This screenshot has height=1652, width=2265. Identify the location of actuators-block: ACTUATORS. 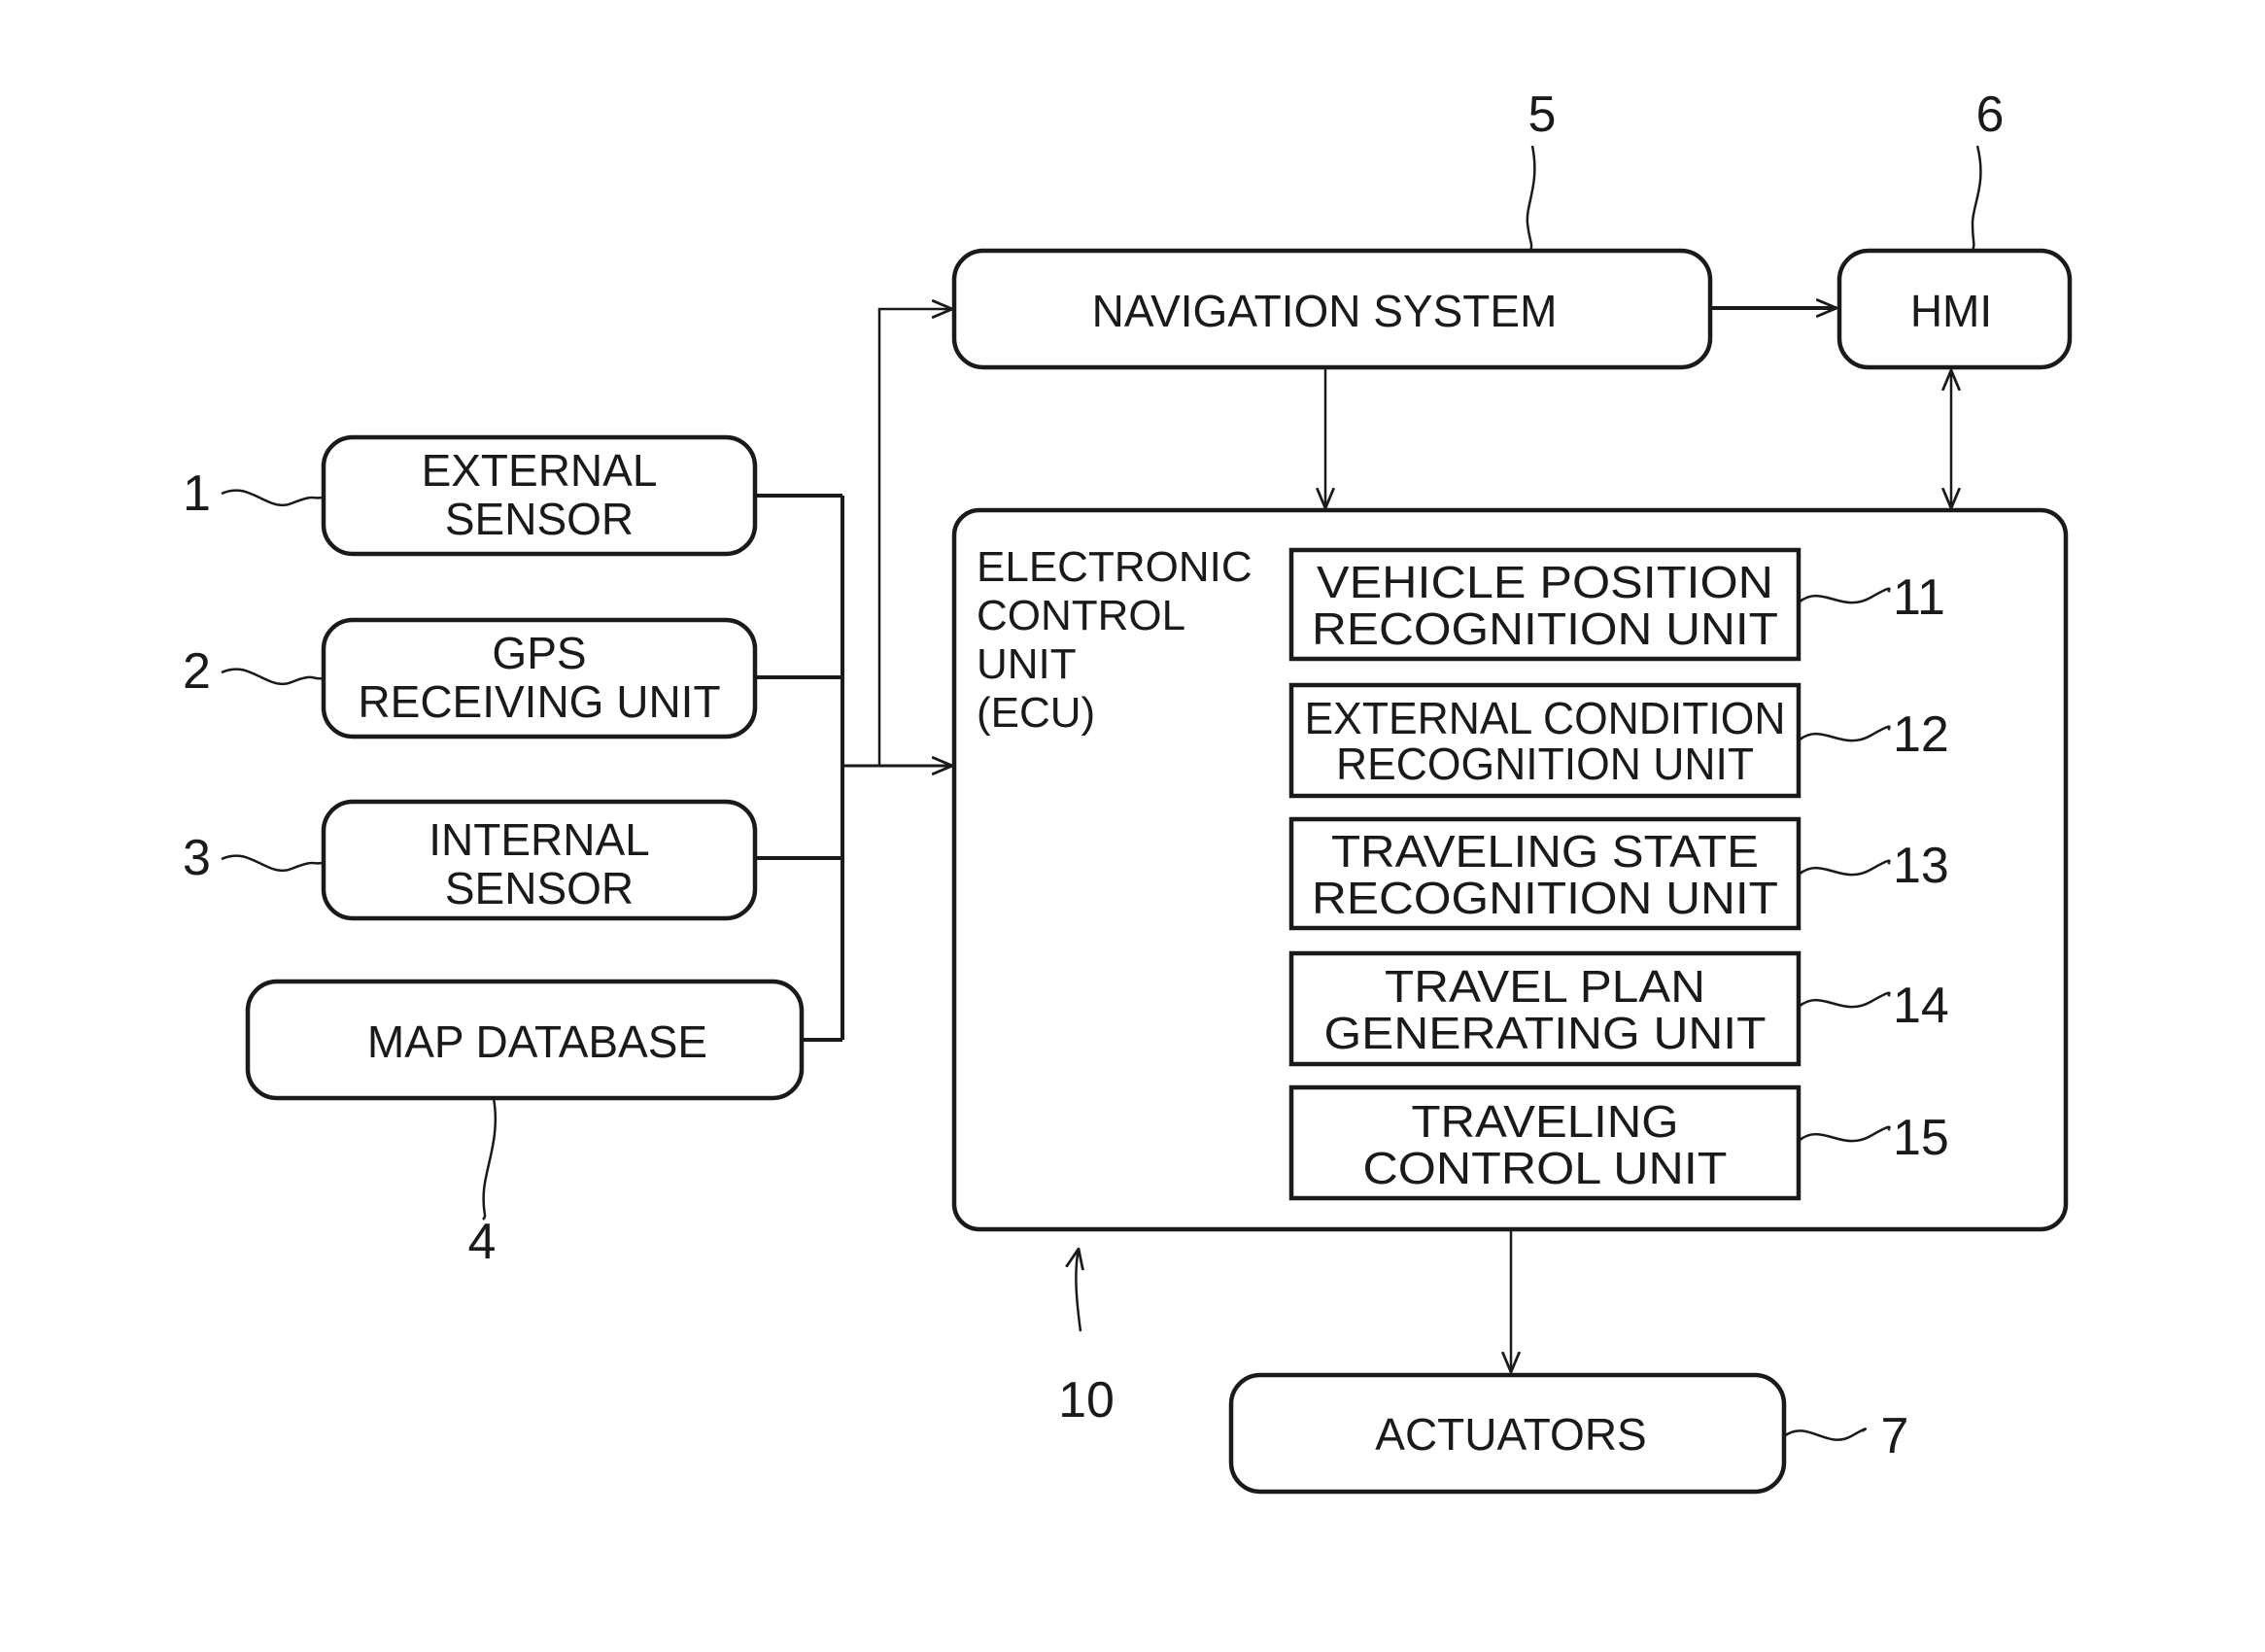
(1508, 1433).